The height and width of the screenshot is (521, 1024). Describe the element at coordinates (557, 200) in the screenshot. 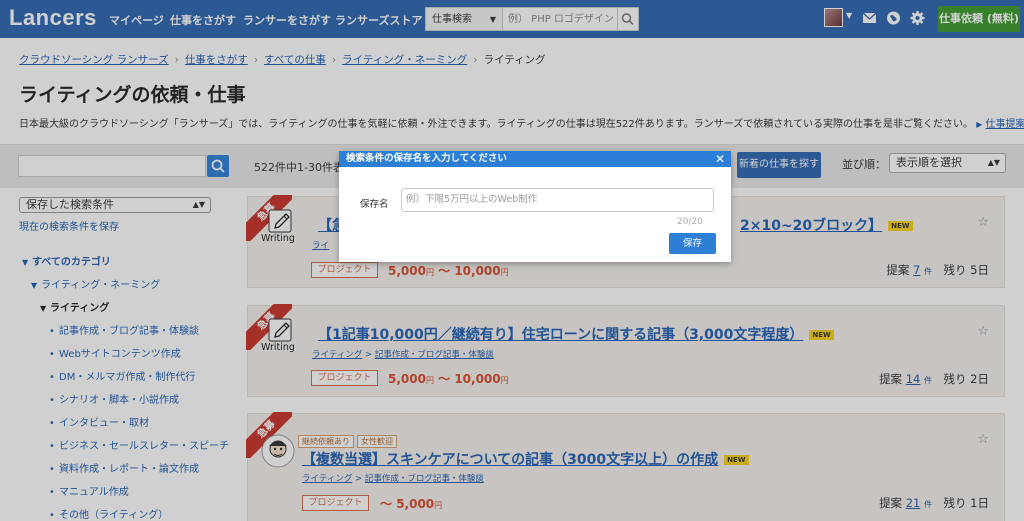

I see `save-name-input: 例）下限5万円以上のWeb制作` at that location.